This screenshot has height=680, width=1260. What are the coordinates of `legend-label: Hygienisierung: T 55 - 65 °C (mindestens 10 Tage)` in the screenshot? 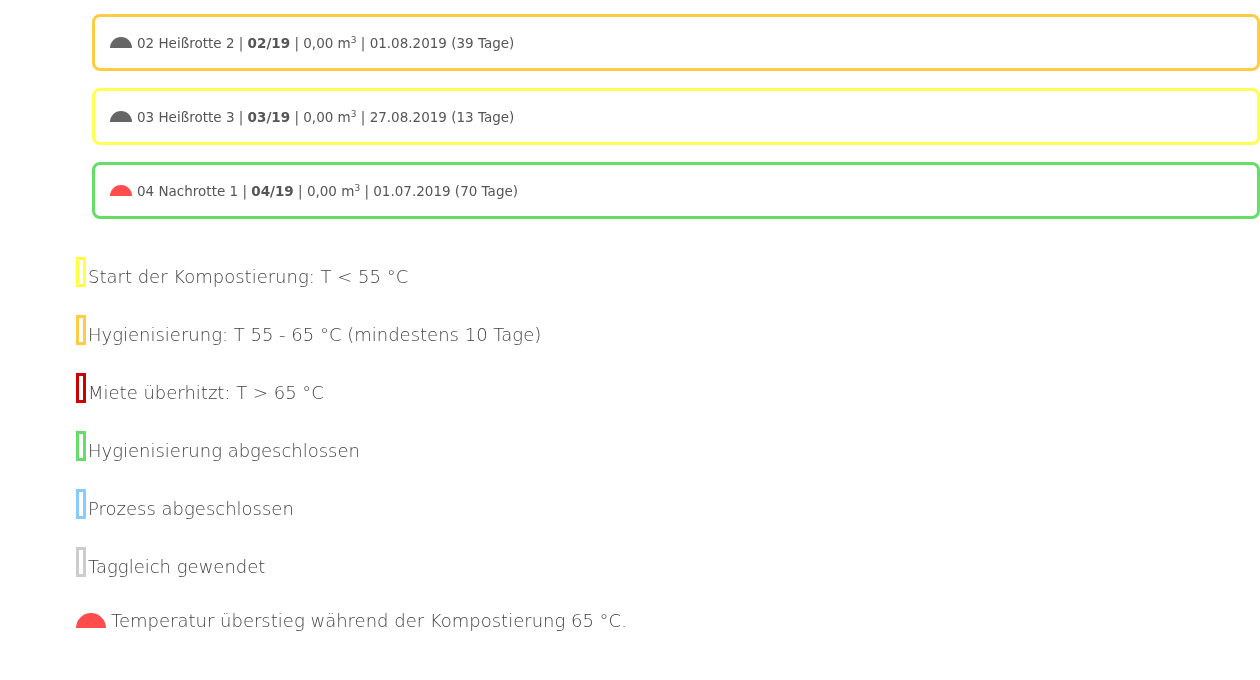 It's located at (315, 335).